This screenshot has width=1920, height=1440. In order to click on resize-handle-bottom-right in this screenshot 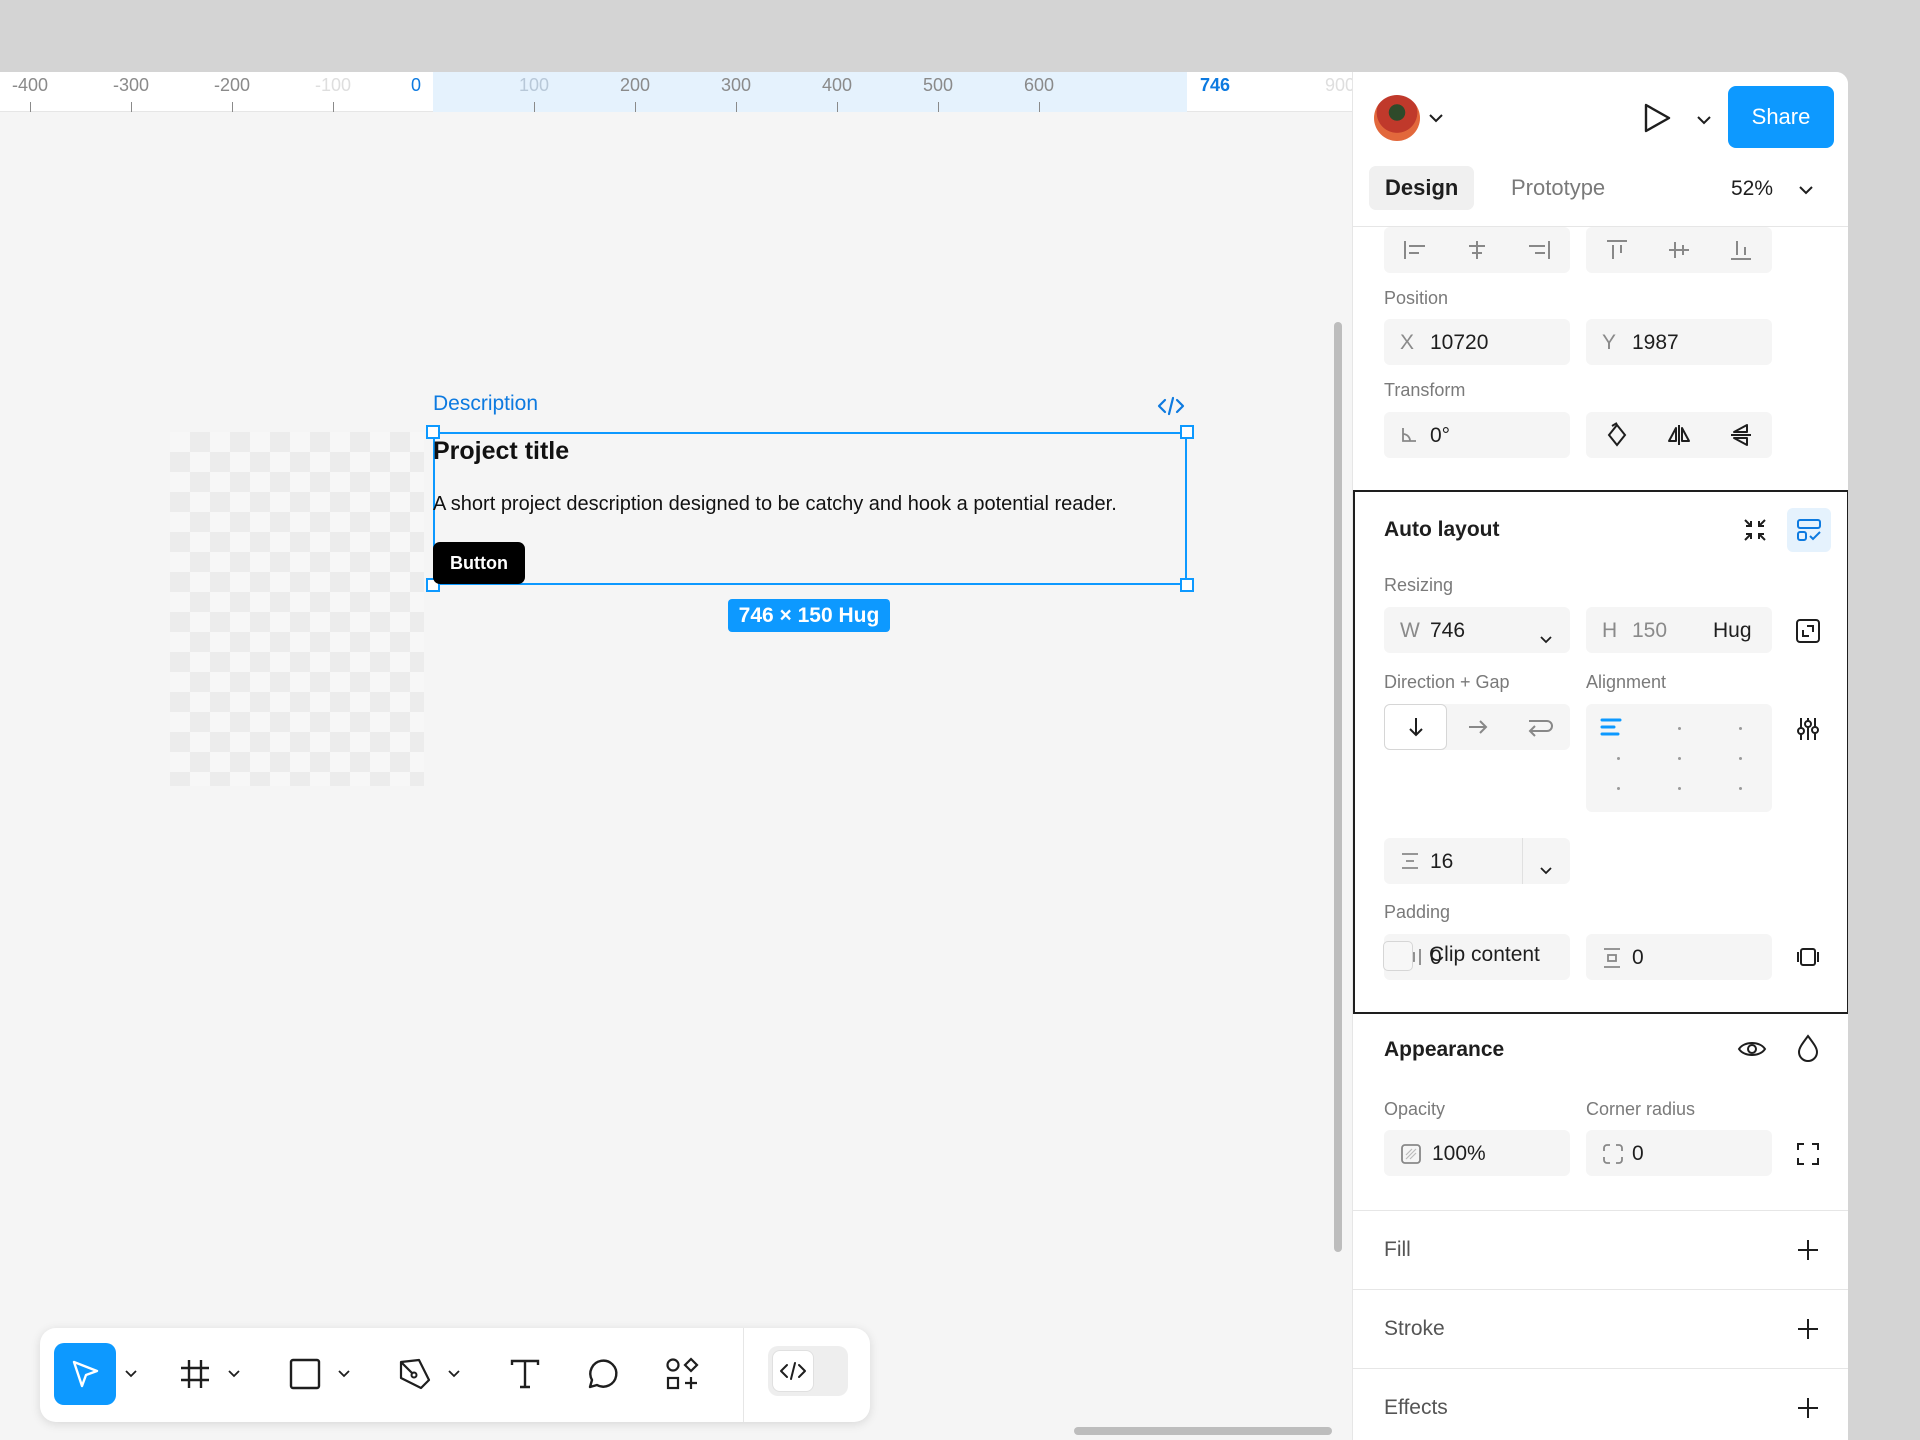, I will do `click(1187, 585)`.